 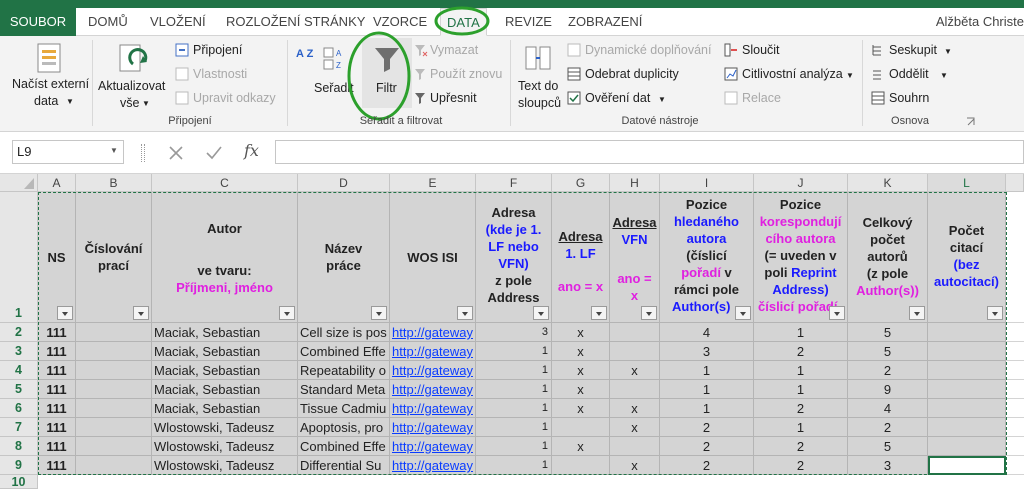 What do you see at coordinates (454, 50) in the screenshot?
I see `clear-button: Vymazat` at bounding box center [454, 50].